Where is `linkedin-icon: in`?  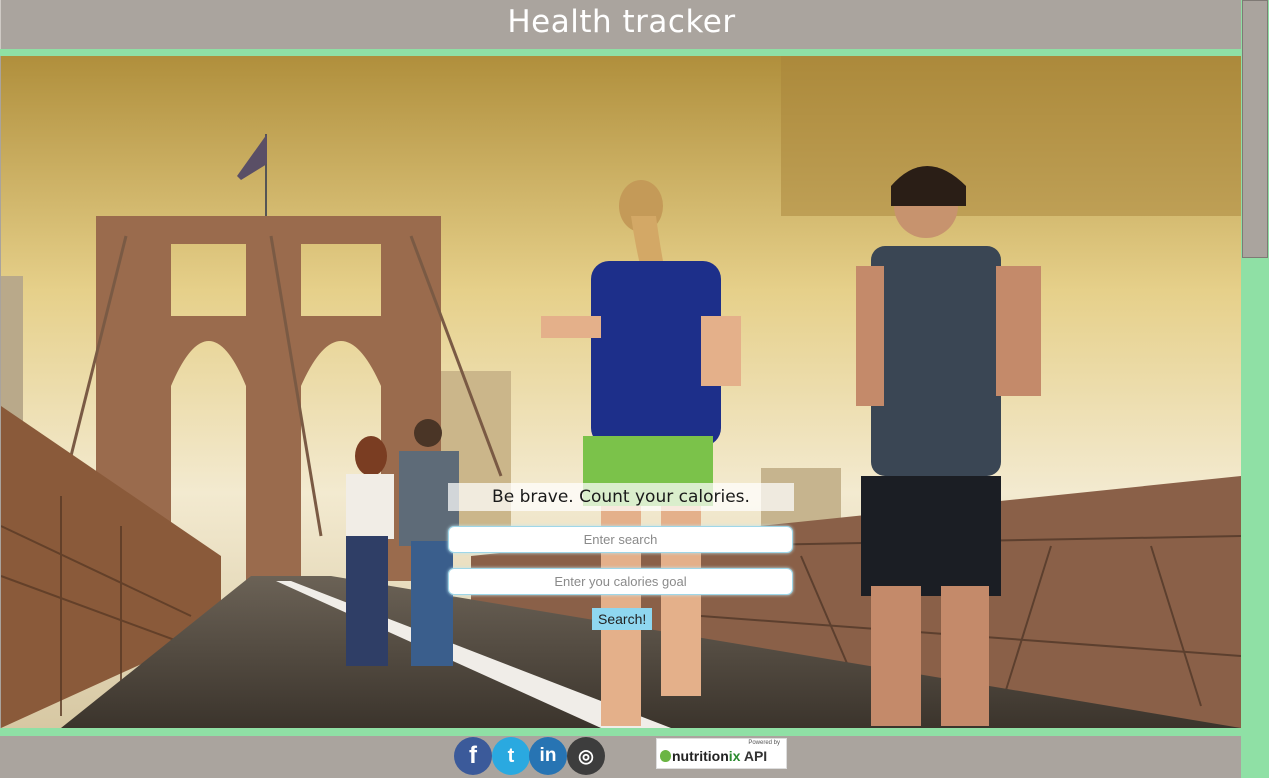
linkedin-icon: in is located at coordinates (548, 756).